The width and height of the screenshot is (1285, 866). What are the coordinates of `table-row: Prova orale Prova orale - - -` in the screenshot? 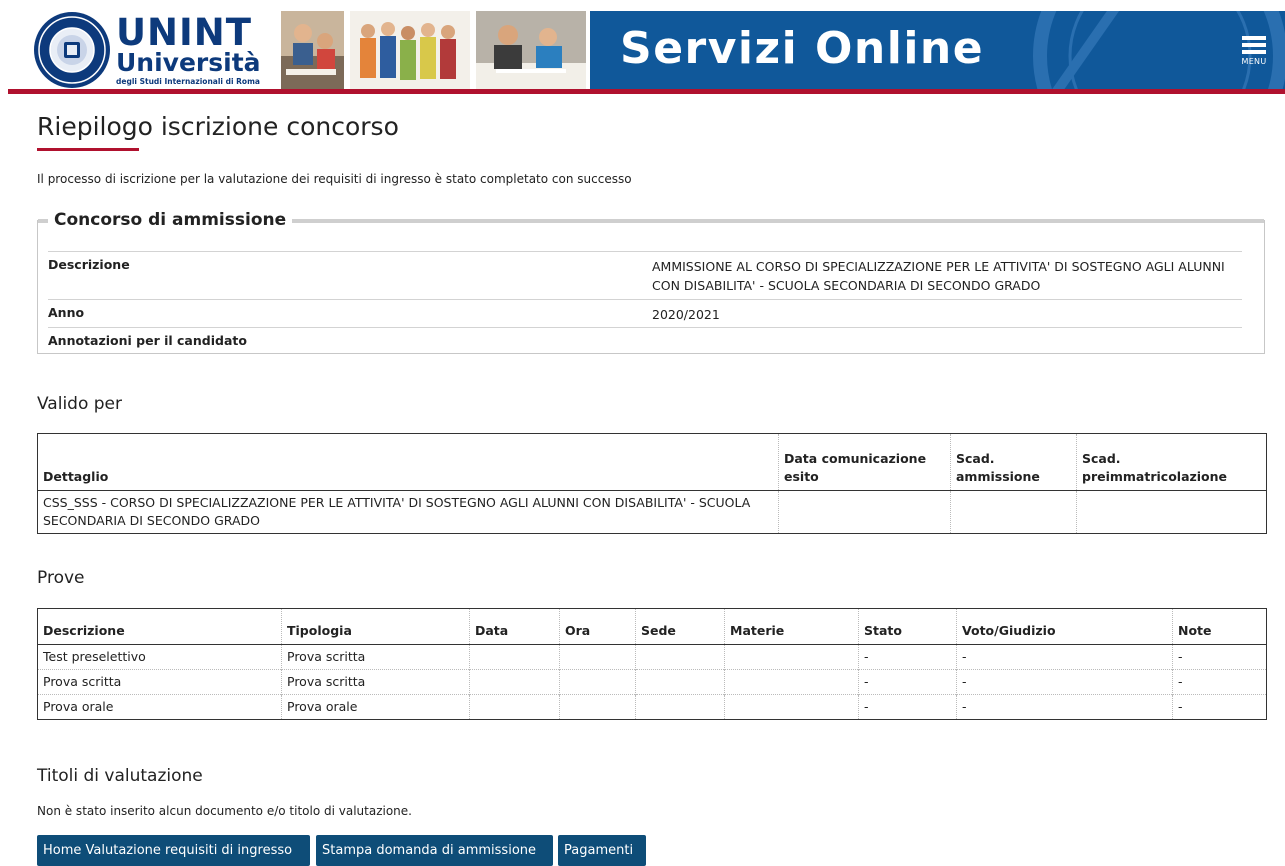 It's located at (652, 707).